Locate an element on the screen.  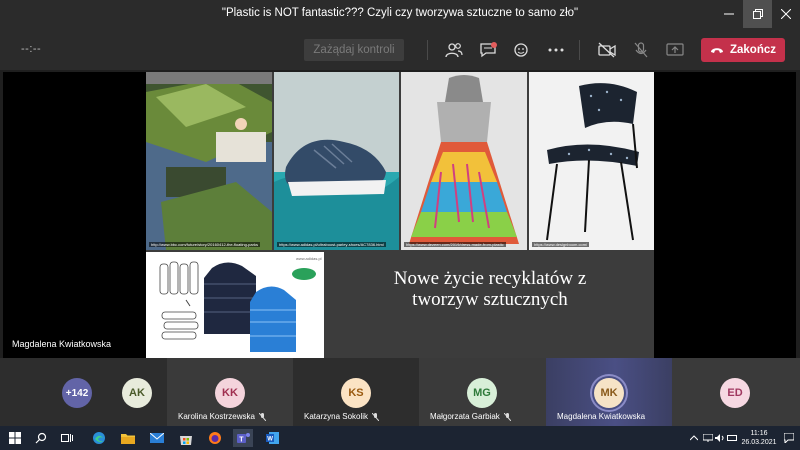
more-icon is located at coordinates (556, 50).